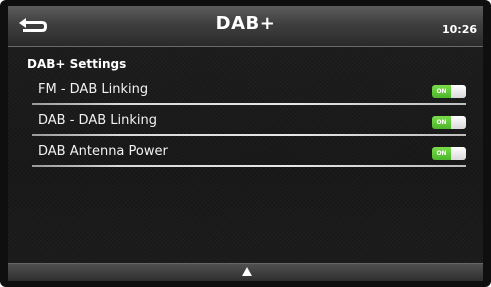  What do you see at coordinates (247, 153) in the screenshot?
I see `setting-row-dab-antenna-power: DAB Antenna Power ON` at bounding box center [247, 153].